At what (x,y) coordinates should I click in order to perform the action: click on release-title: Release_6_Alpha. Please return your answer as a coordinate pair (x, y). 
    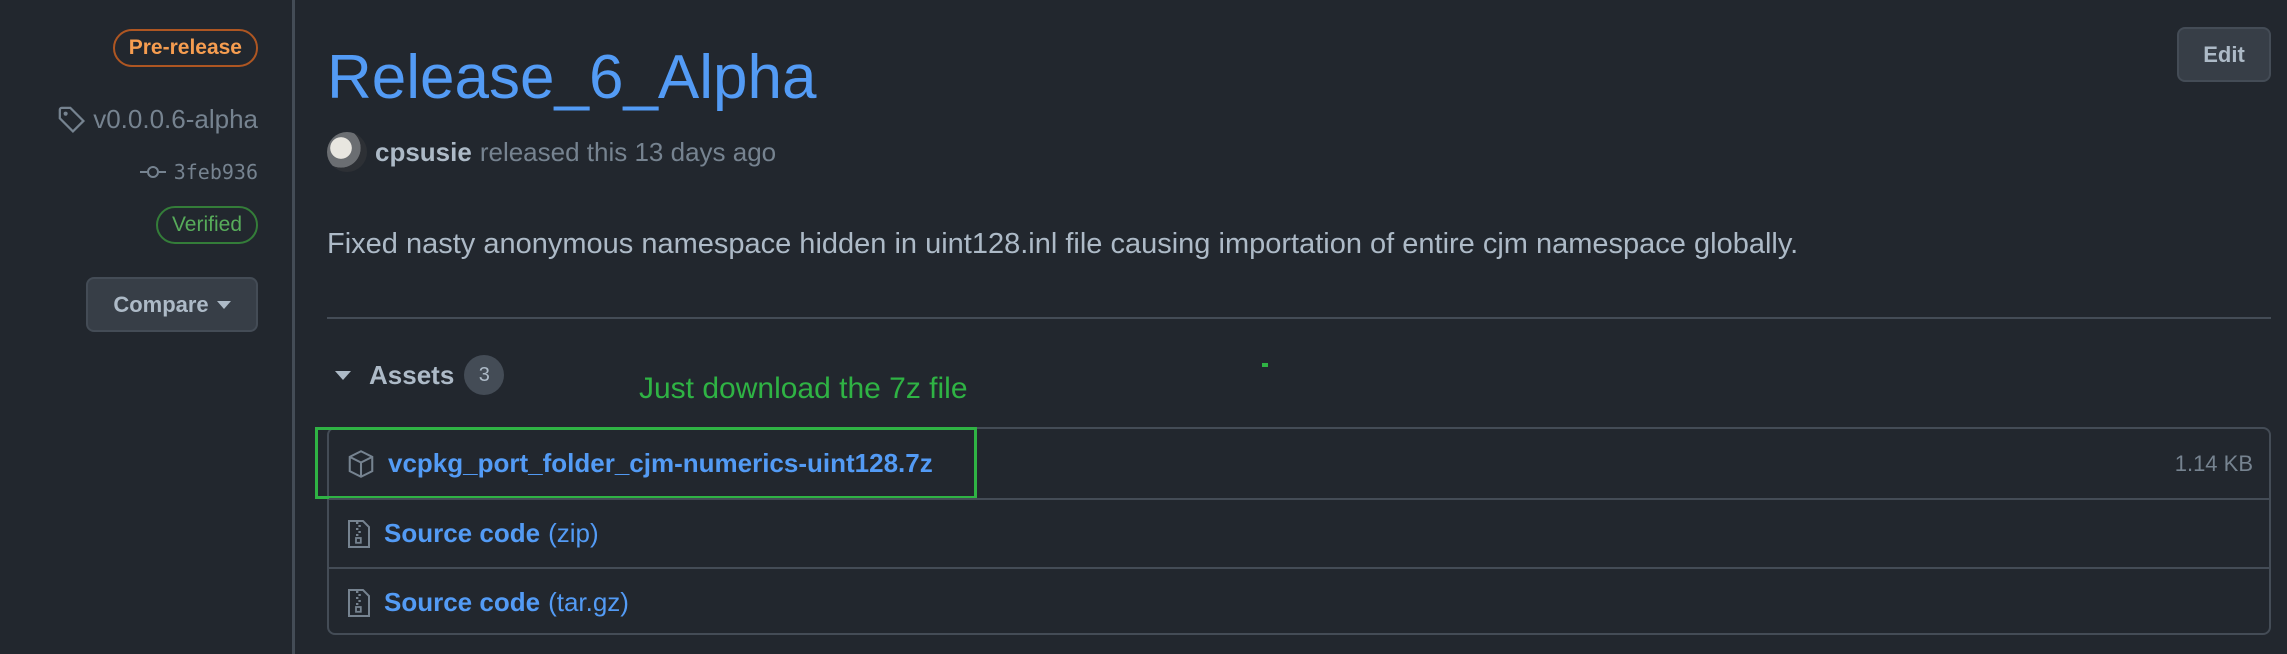
    Looking at the image, I should click on (572, 78).